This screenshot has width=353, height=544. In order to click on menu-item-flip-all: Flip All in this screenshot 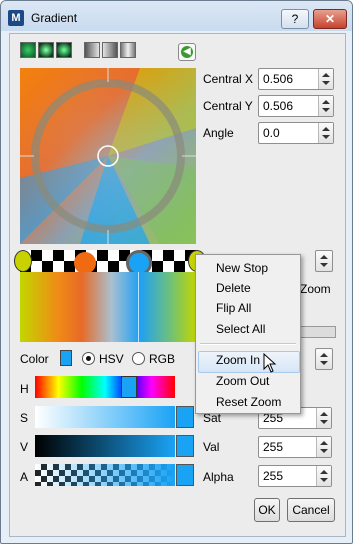, I will do `click(233, 308)`.